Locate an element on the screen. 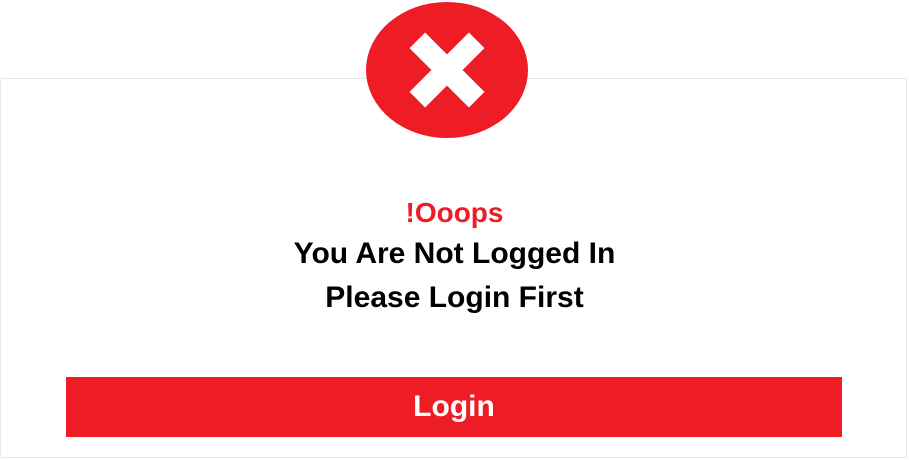 The height and width of the screenshot is (460, 909). login-button: Login is located at coordinates (454, 407).